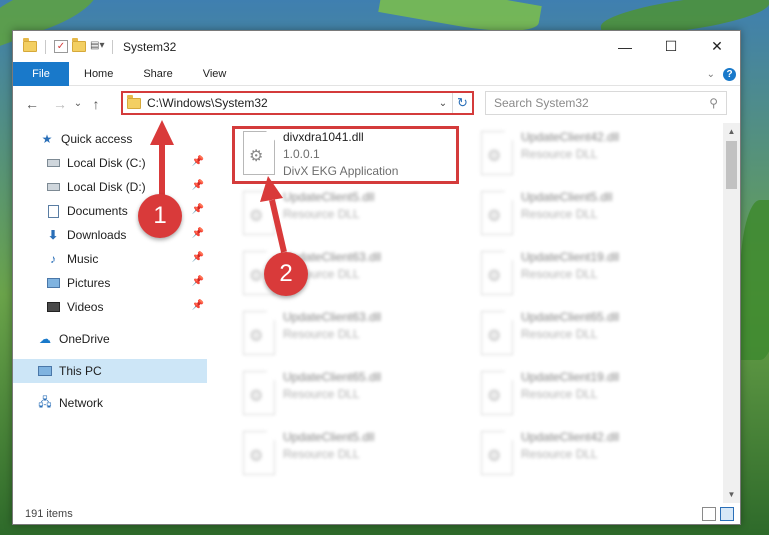 The height and width of the screenshot is (535, 769). Describe the element at coordinates (376, 514) in the screenshot. I see `status-bar: 191 items` at that location.